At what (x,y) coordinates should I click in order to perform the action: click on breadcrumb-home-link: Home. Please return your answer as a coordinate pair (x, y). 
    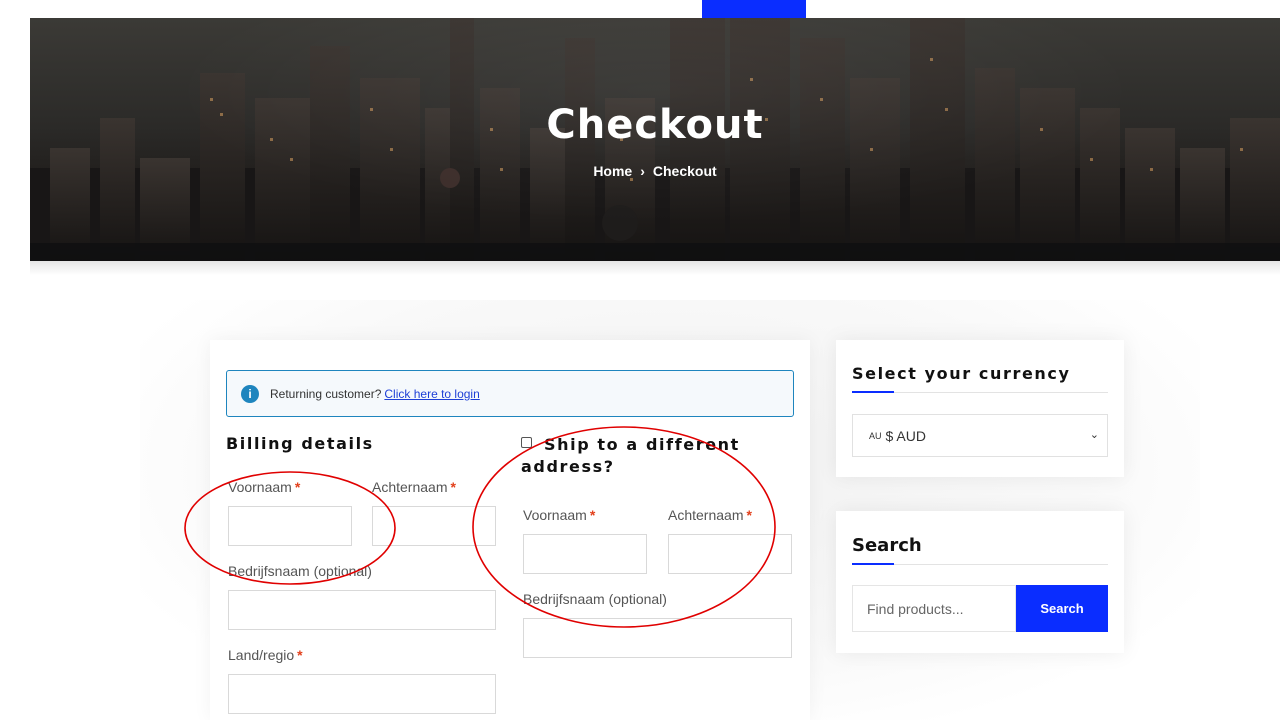
    Looking at the image, I should click on (612, 171).